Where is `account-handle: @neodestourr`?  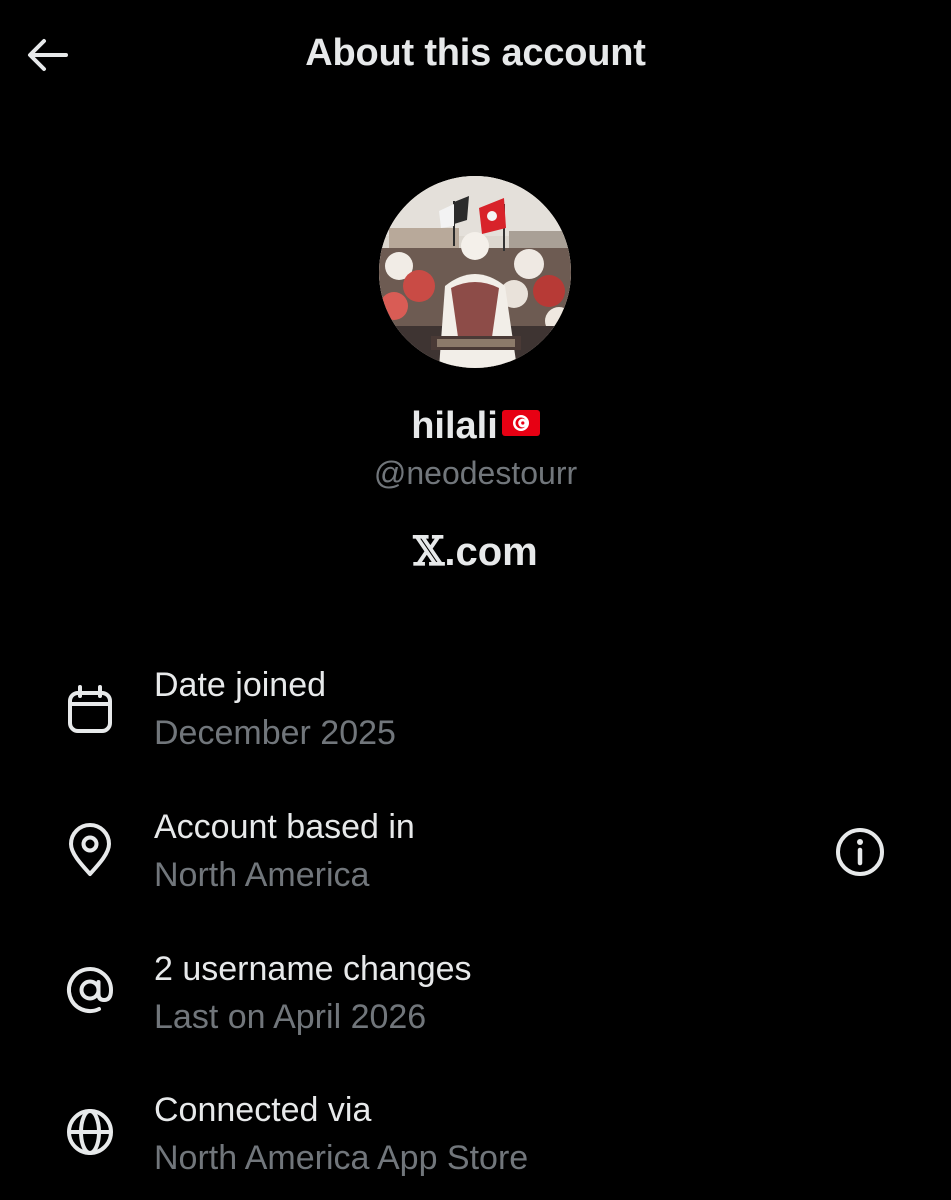 account-handle: @neodestourr is located at coordinates (475, 473).